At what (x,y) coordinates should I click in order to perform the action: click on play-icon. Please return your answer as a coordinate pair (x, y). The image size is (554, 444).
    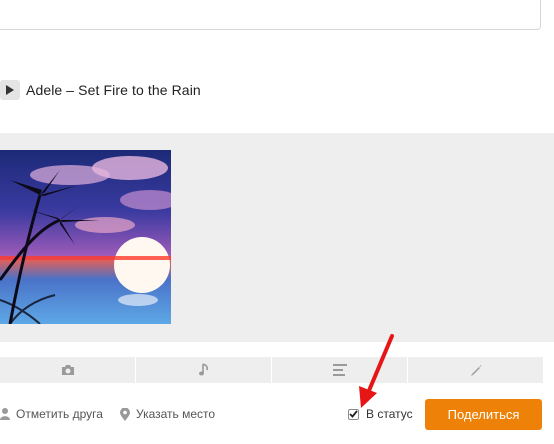
    Looking at the image, I should click on (10, 90).